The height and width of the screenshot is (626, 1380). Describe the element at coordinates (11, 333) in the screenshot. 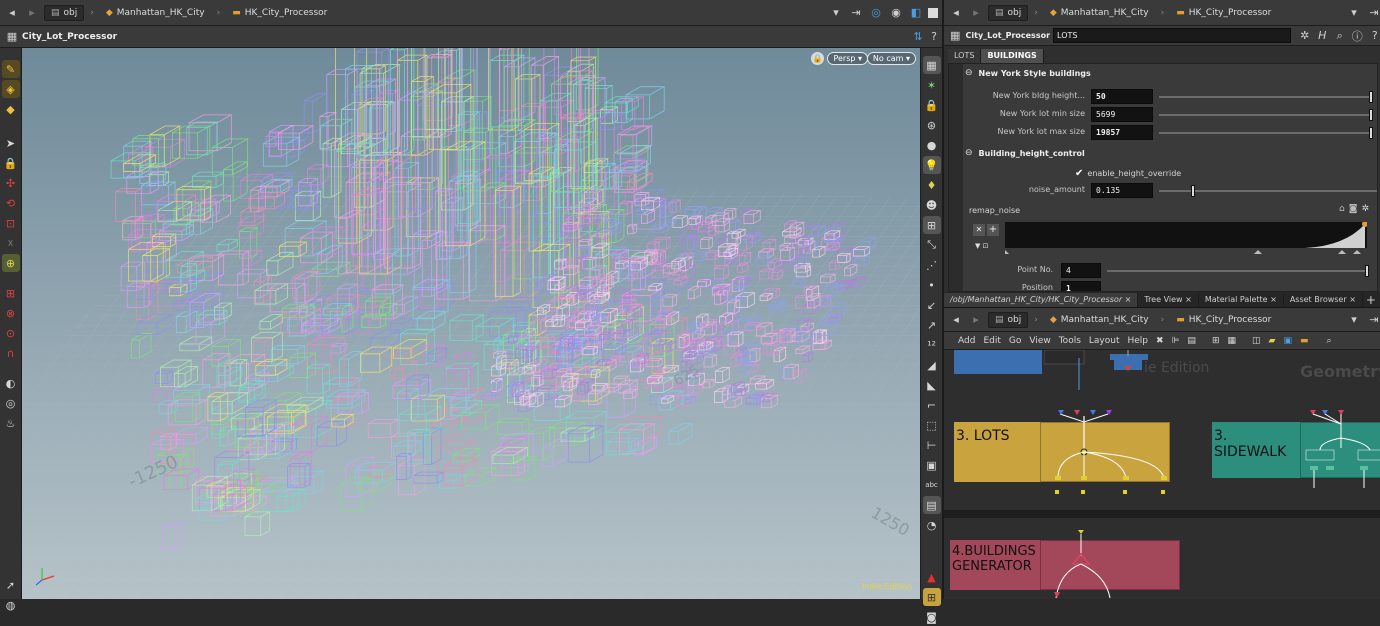

I see `snap-point-icon: ⊙` at that location.